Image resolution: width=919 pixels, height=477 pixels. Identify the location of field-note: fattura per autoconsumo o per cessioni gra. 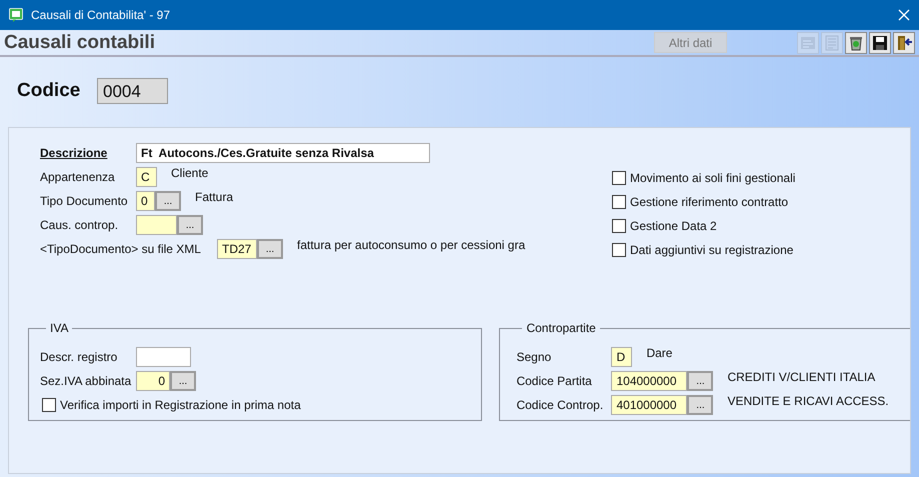
(411, 245).